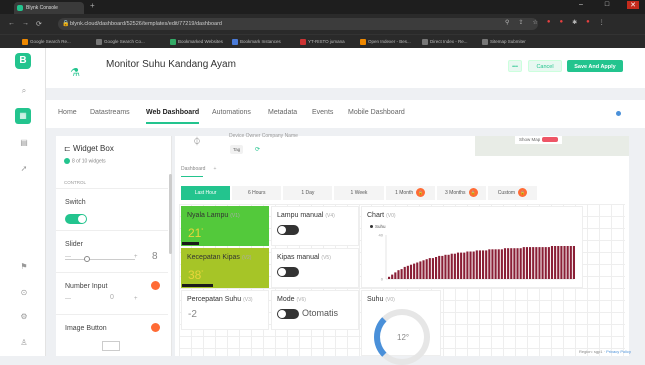 The image size is (645, 365). I want to click on templates-icon: ▦, so click(23, 116).